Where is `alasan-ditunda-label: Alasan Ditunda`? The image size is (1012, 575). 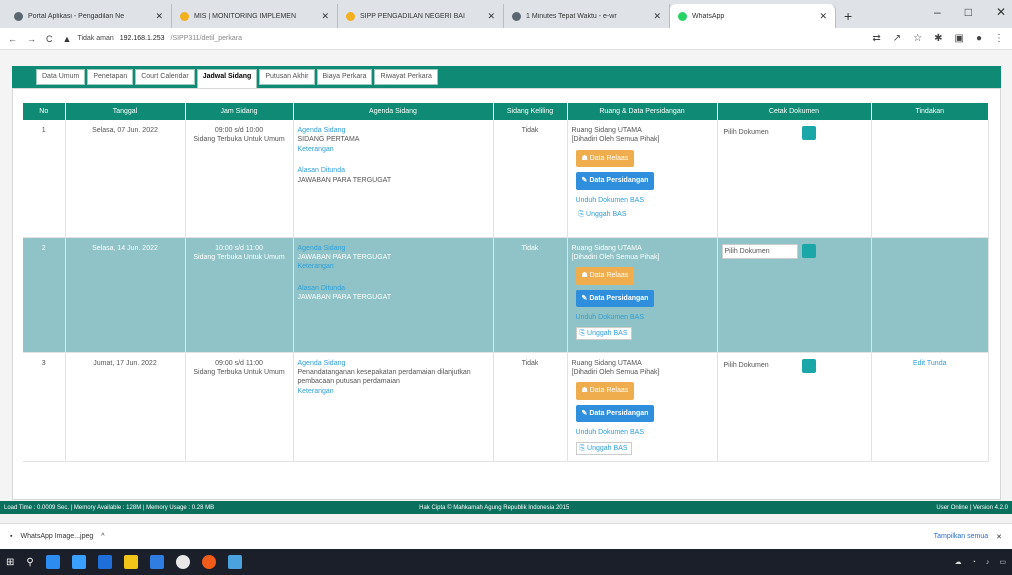
alasan-ditunda-label: Alasan Ditunda is located at coordinates (321, 288).